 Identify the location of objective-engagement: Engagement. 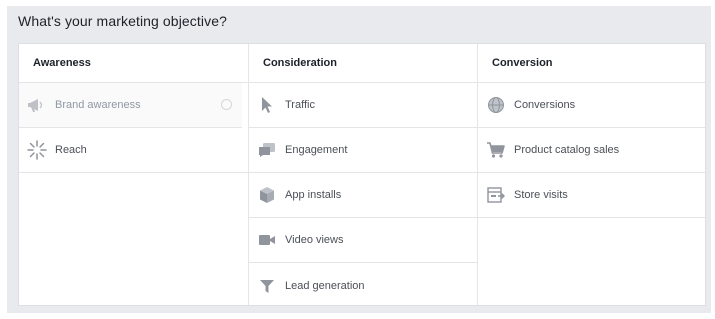
(363, 150).